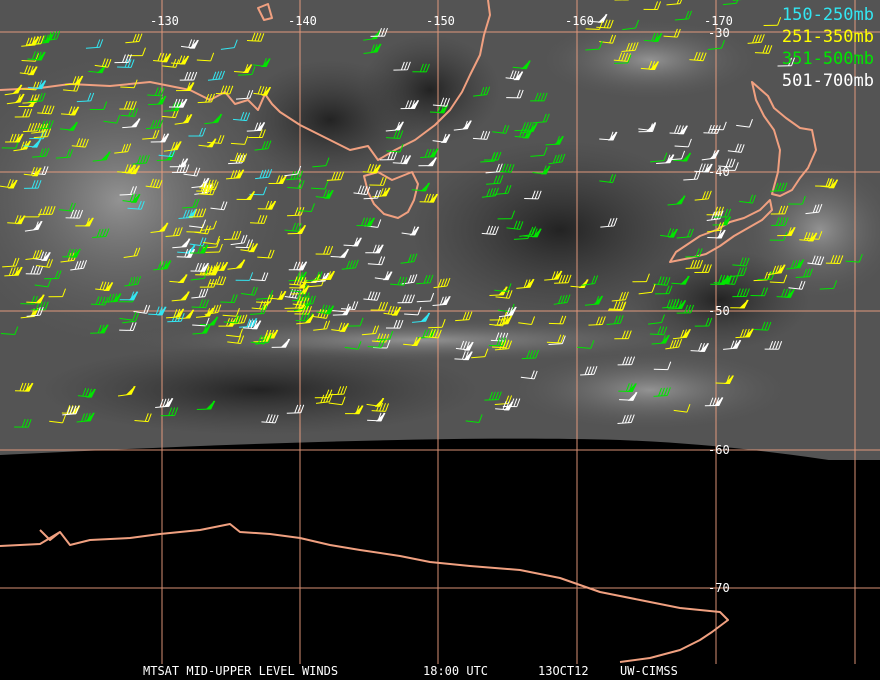 The height and width of the screenshot is (680, 880). I want to click on lat-label: -70, so click(719, 588).